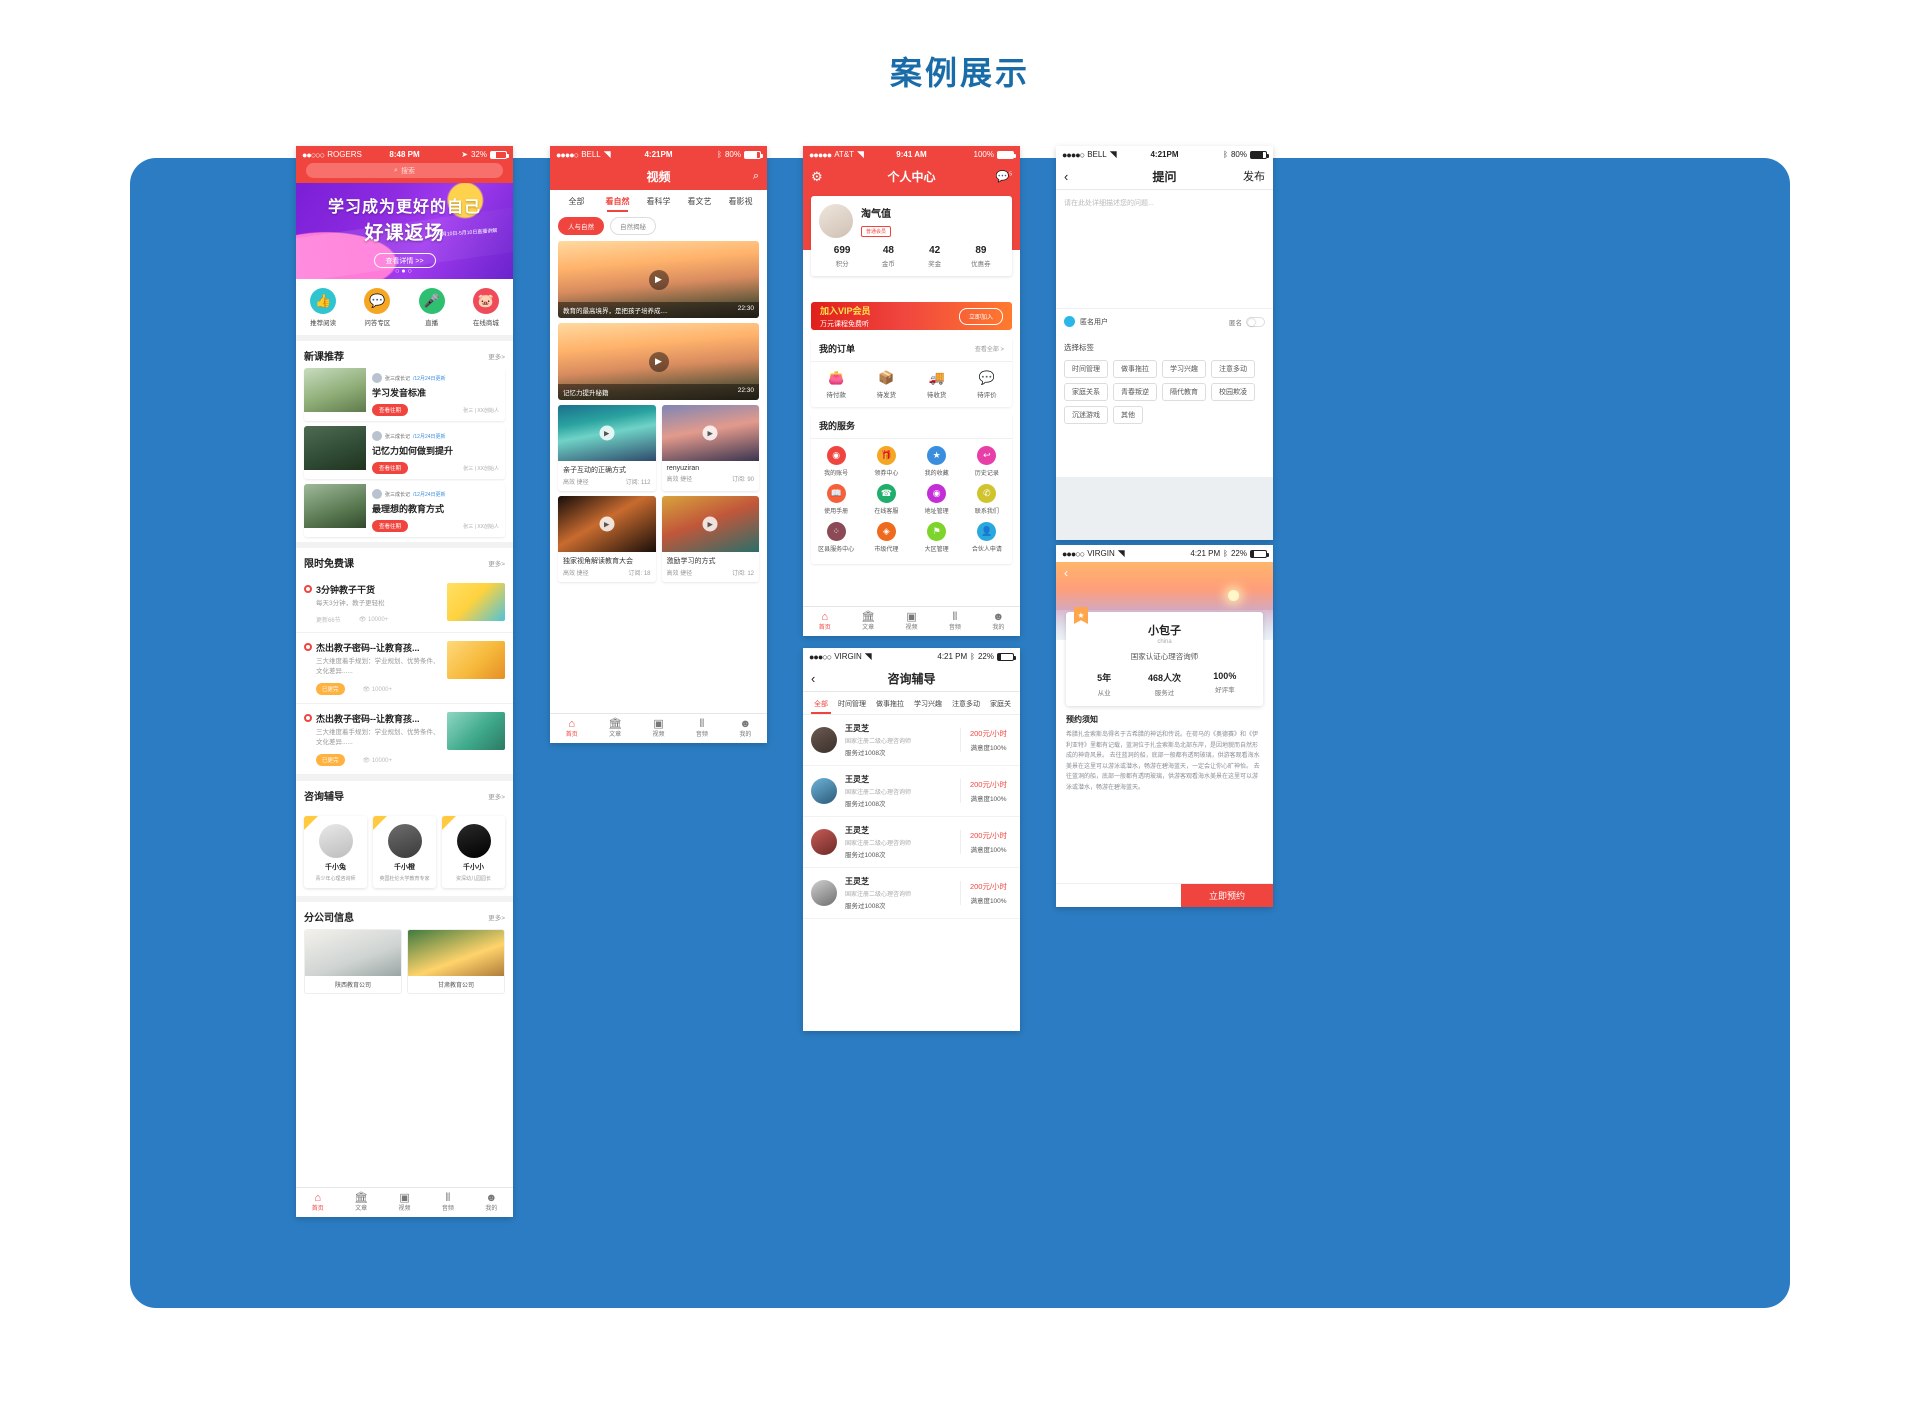 The width and height of the screenshot is (1920, 1428). What do you see at coordinates (852, 706) in the screenshot?
I see `filter-tab-time: 时间管理` at bounding box center [852, 706].